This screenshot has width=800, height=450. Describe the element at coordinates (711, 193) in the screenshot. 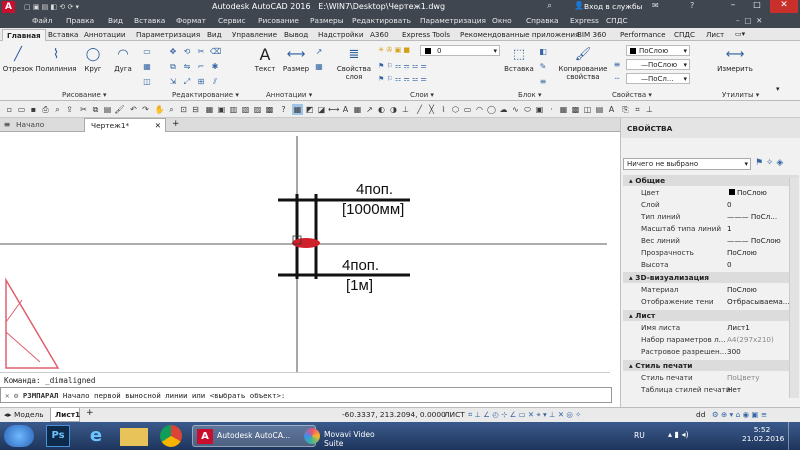

I see `prop-row-color: Цвет ПоСлою` at that location.